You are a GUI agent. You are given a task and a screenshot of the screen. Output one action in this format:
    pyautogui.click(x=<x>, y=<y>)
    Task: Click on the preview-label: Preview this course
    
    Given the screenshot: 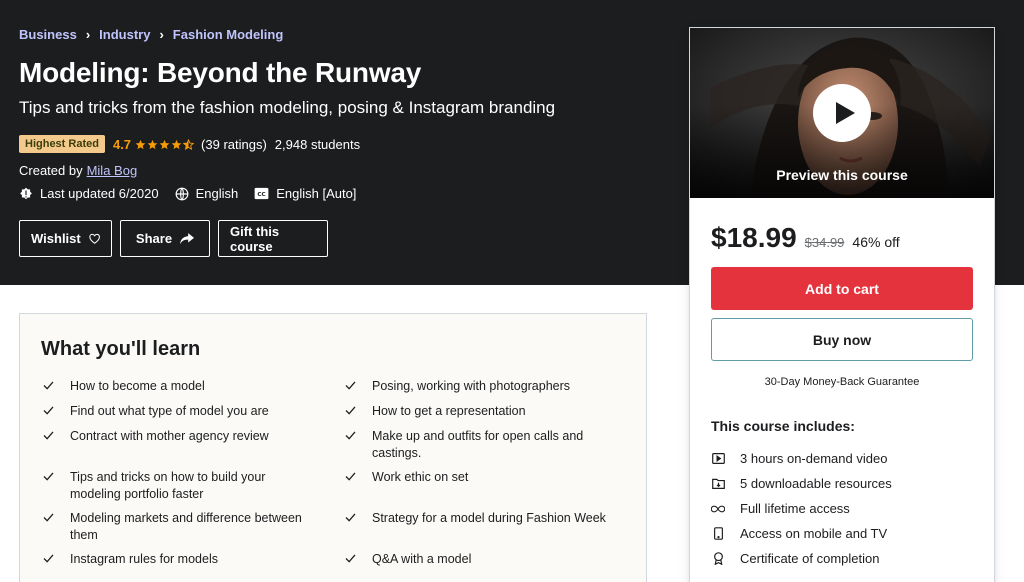 What is the action you would take?
    pyautogui.click(x=842, y=175)
    